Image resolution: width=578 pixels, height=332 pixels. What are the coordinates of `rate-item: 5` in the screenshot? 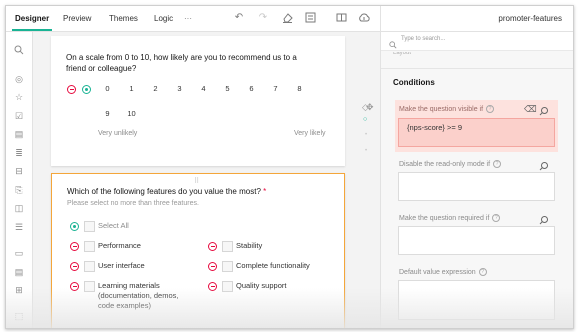 It's located at (227, 88).